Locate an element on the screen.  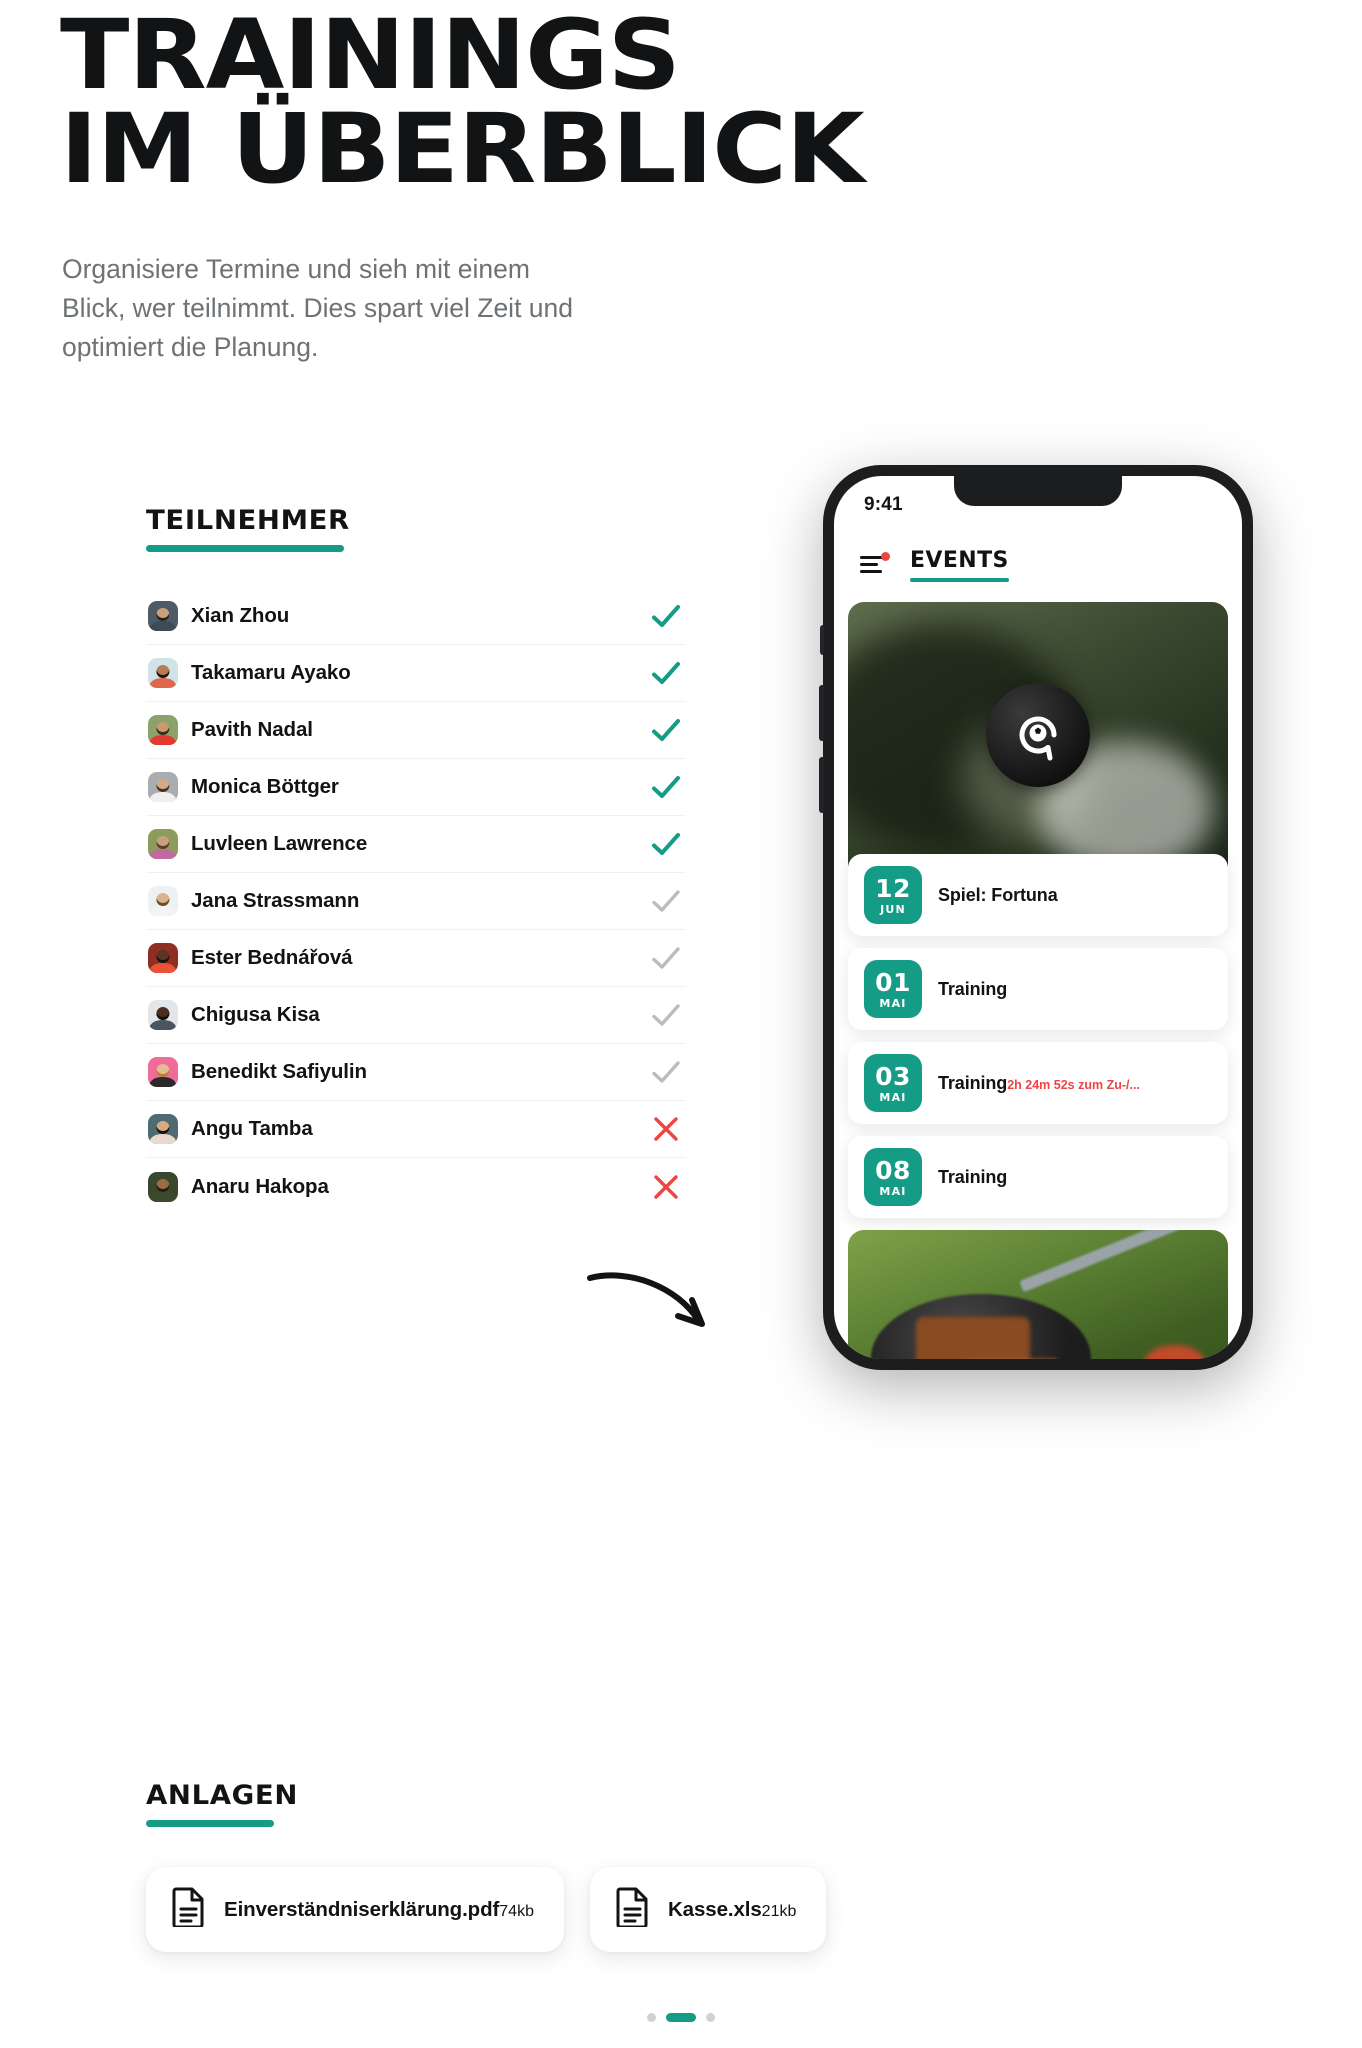
participant-row: Anaru Hakopa is located at coordinates (416, 1186).